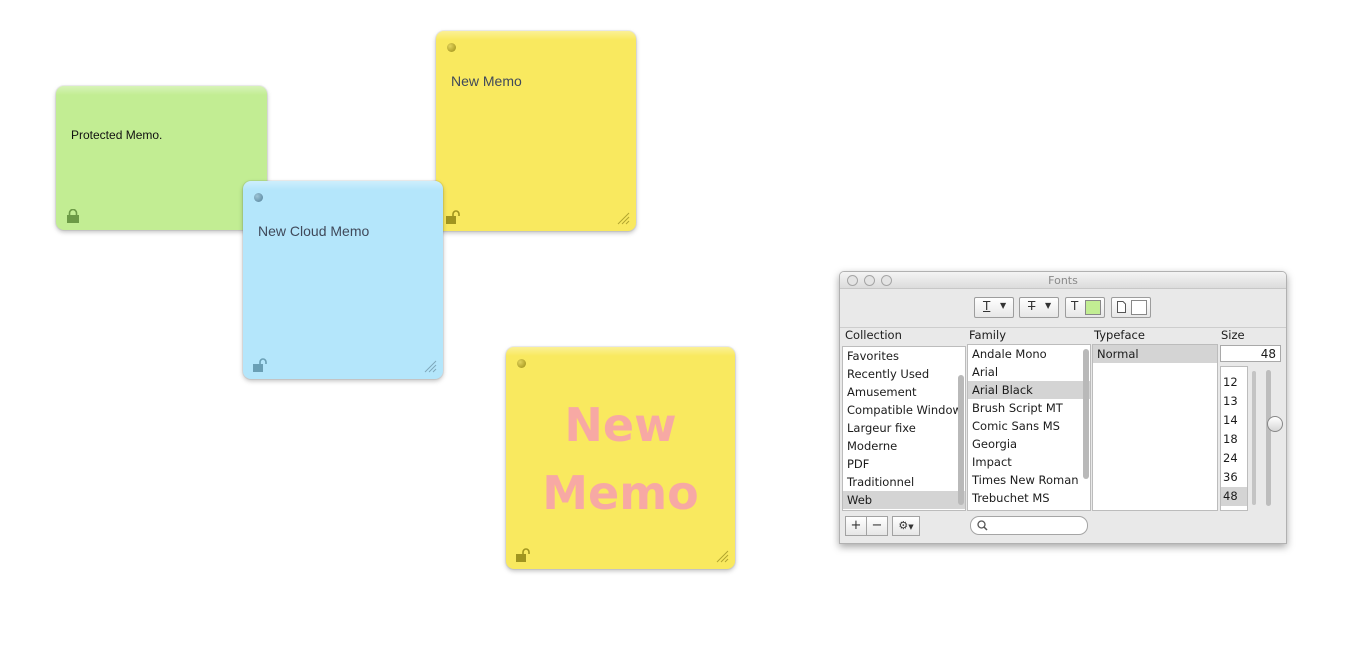 This screenshot has width=1366, height=655. Describe the element at coordinates (1121, 307) in the screenshot. I see `document-icon` at that location.